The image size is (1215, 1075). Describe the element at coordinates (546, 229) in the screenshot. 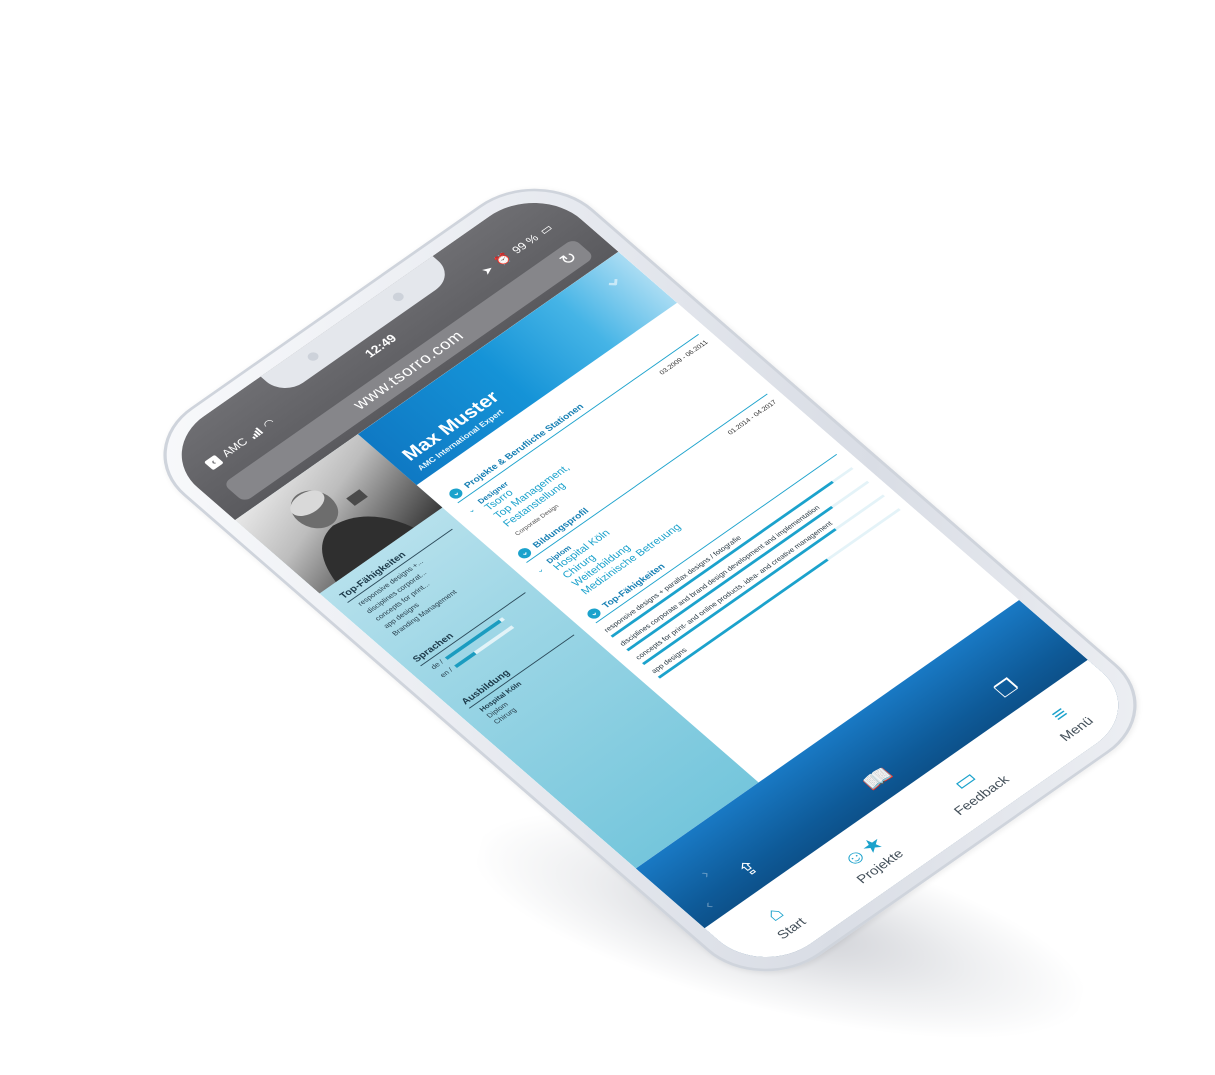

I see `battery-icon: ▭` at that location.